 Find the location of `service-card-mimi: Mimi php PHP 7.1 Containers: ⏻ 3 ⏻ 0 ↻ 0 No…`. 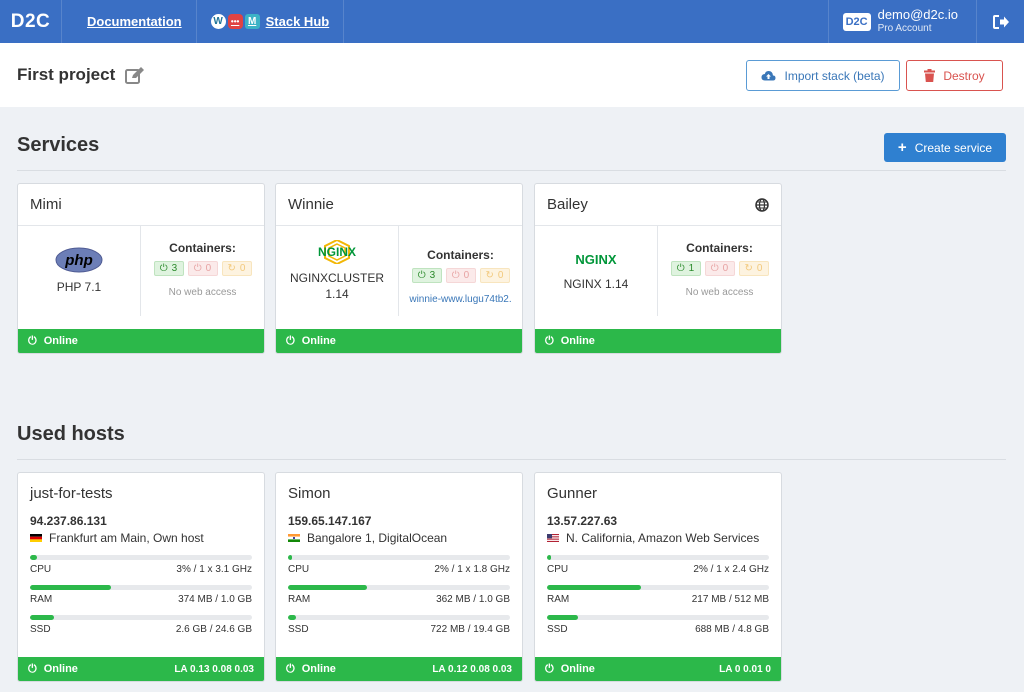

service-card-mimi: Mimi php PHP 7.1 Containers: ⏻ 3 ⏻ 0 ↻ 0 No… is located at coordinates (141, 268).